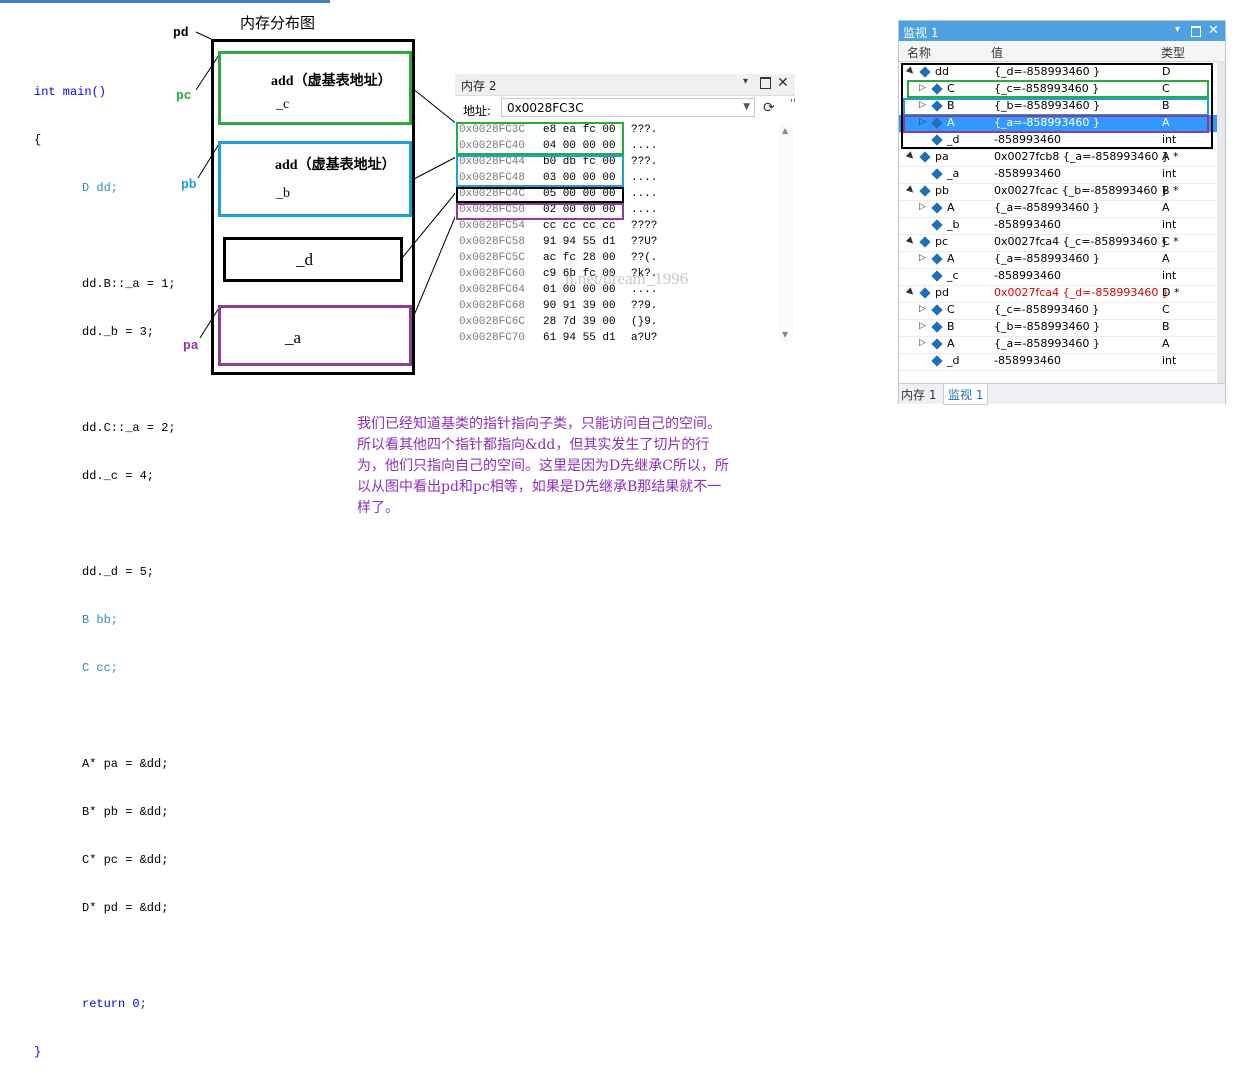 The height and width of the screenshot is (1076, 1248). What do you see at coordinates (315, 88) in the screenshot?
I see `c-subobject-box: add（虚基表地址） _c` at bounding box center [315, 88].